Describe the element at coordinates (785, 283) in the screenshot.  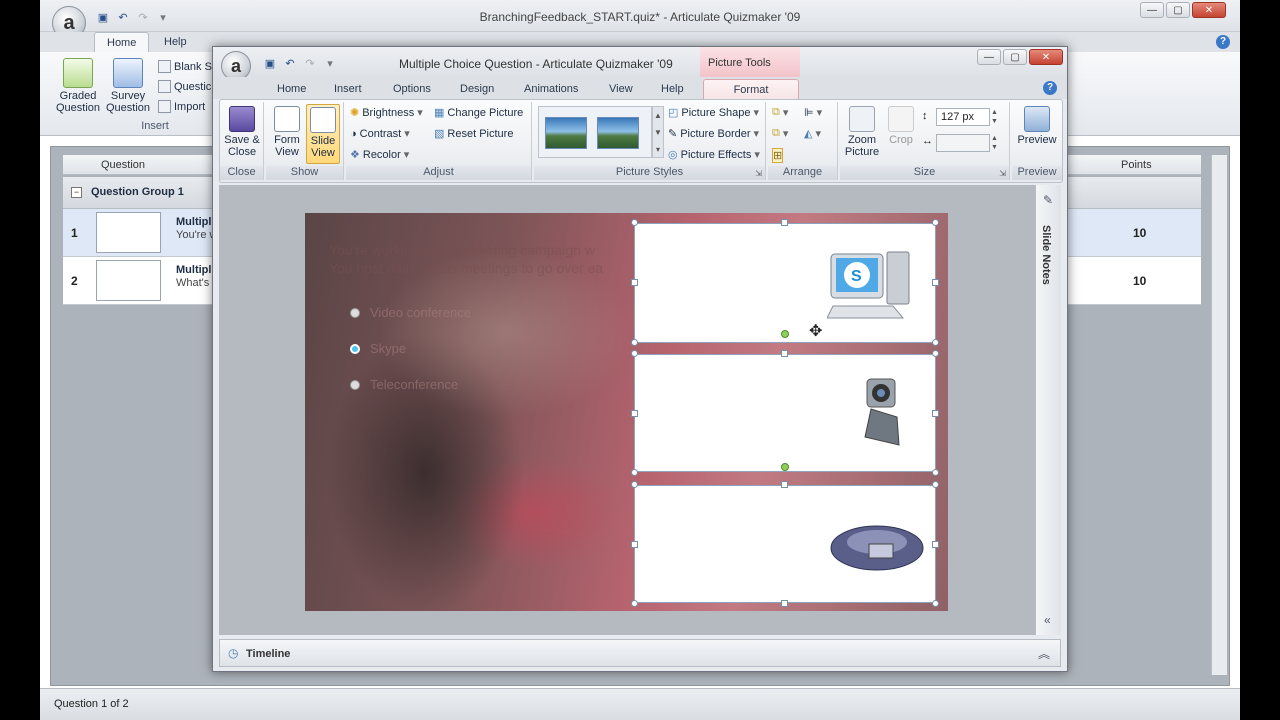
I see `picture-skype-computer: S` at that location.